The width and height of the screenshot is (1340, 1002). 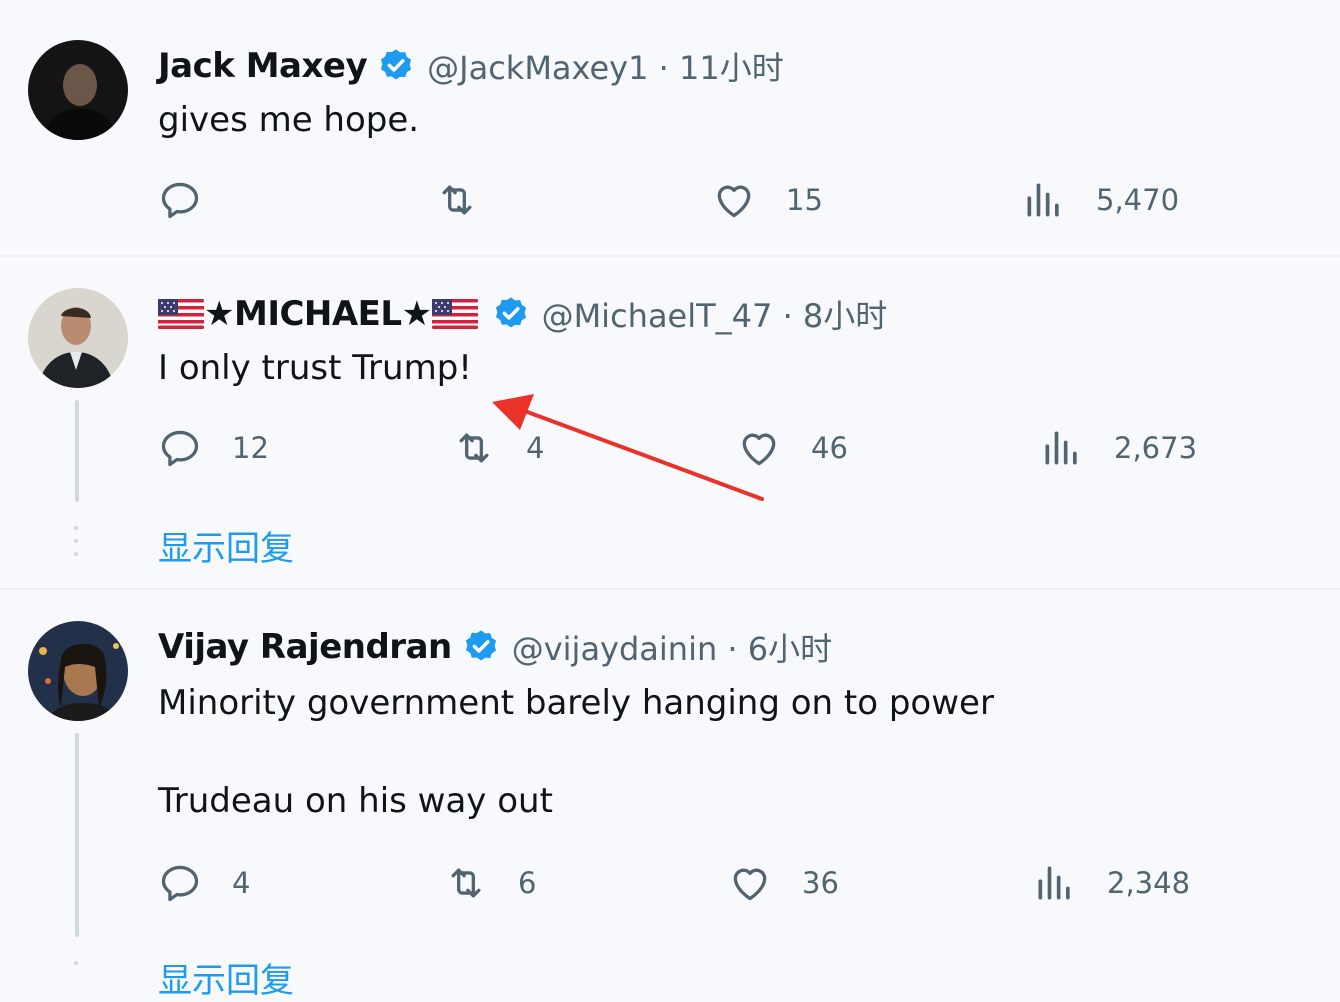 What do you see at coordinates (535, 448) in the screenshot?
I see `retweet-count: 4` at bounding box center [535, 448].